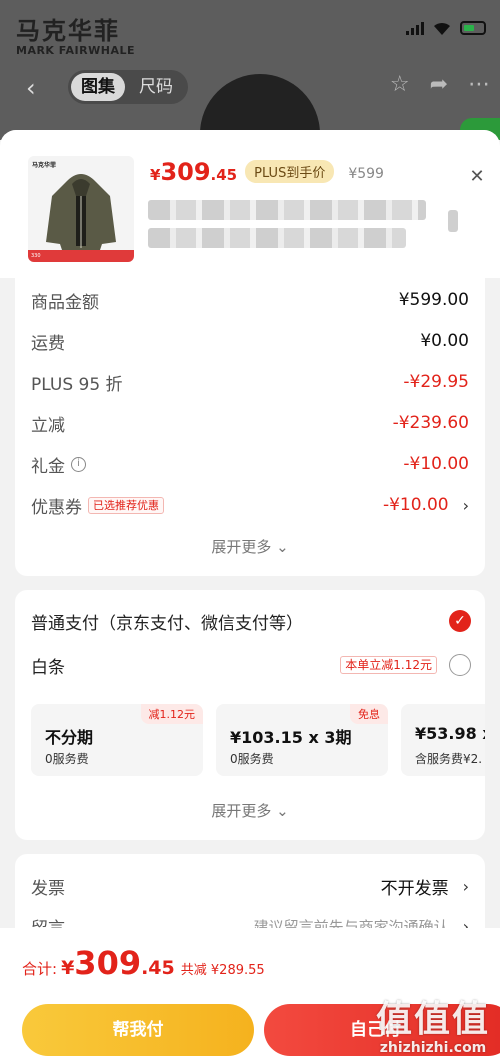 The width and height of the screenshot is (500, 1062). I want to click on back-icon: ‹, so click(31, 88).